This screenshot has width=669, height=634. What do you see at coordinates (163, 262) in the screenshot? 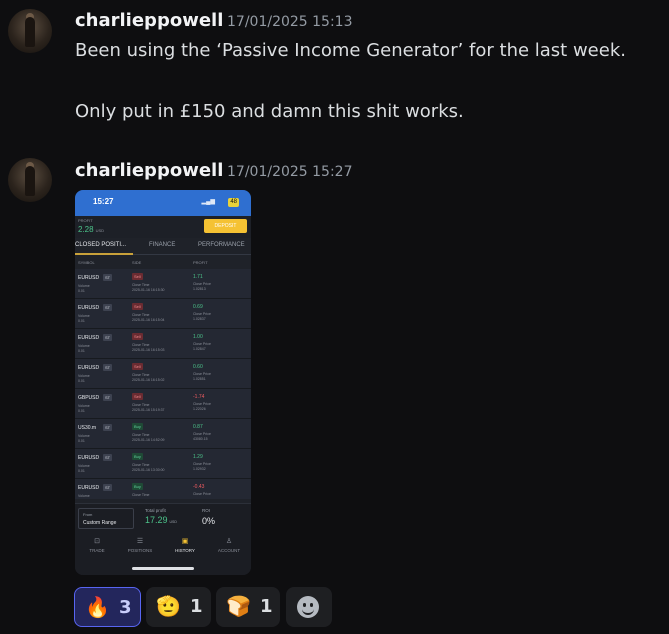
I see `column-header: SYMBOL SIDE PROFIT` at bounding box center [163, 262].